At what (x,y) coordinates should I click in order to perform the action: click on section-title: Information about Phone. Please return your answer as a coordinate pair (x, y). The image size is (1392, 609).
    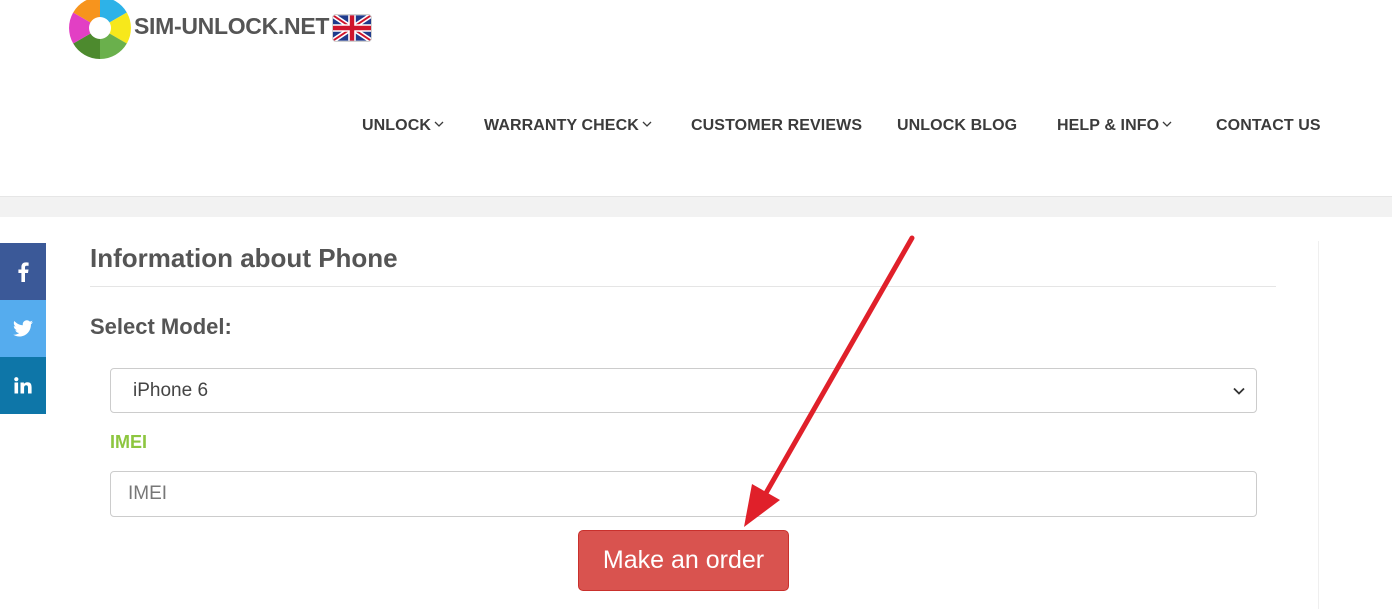
    Looking at the image, I should click on (244, 258).